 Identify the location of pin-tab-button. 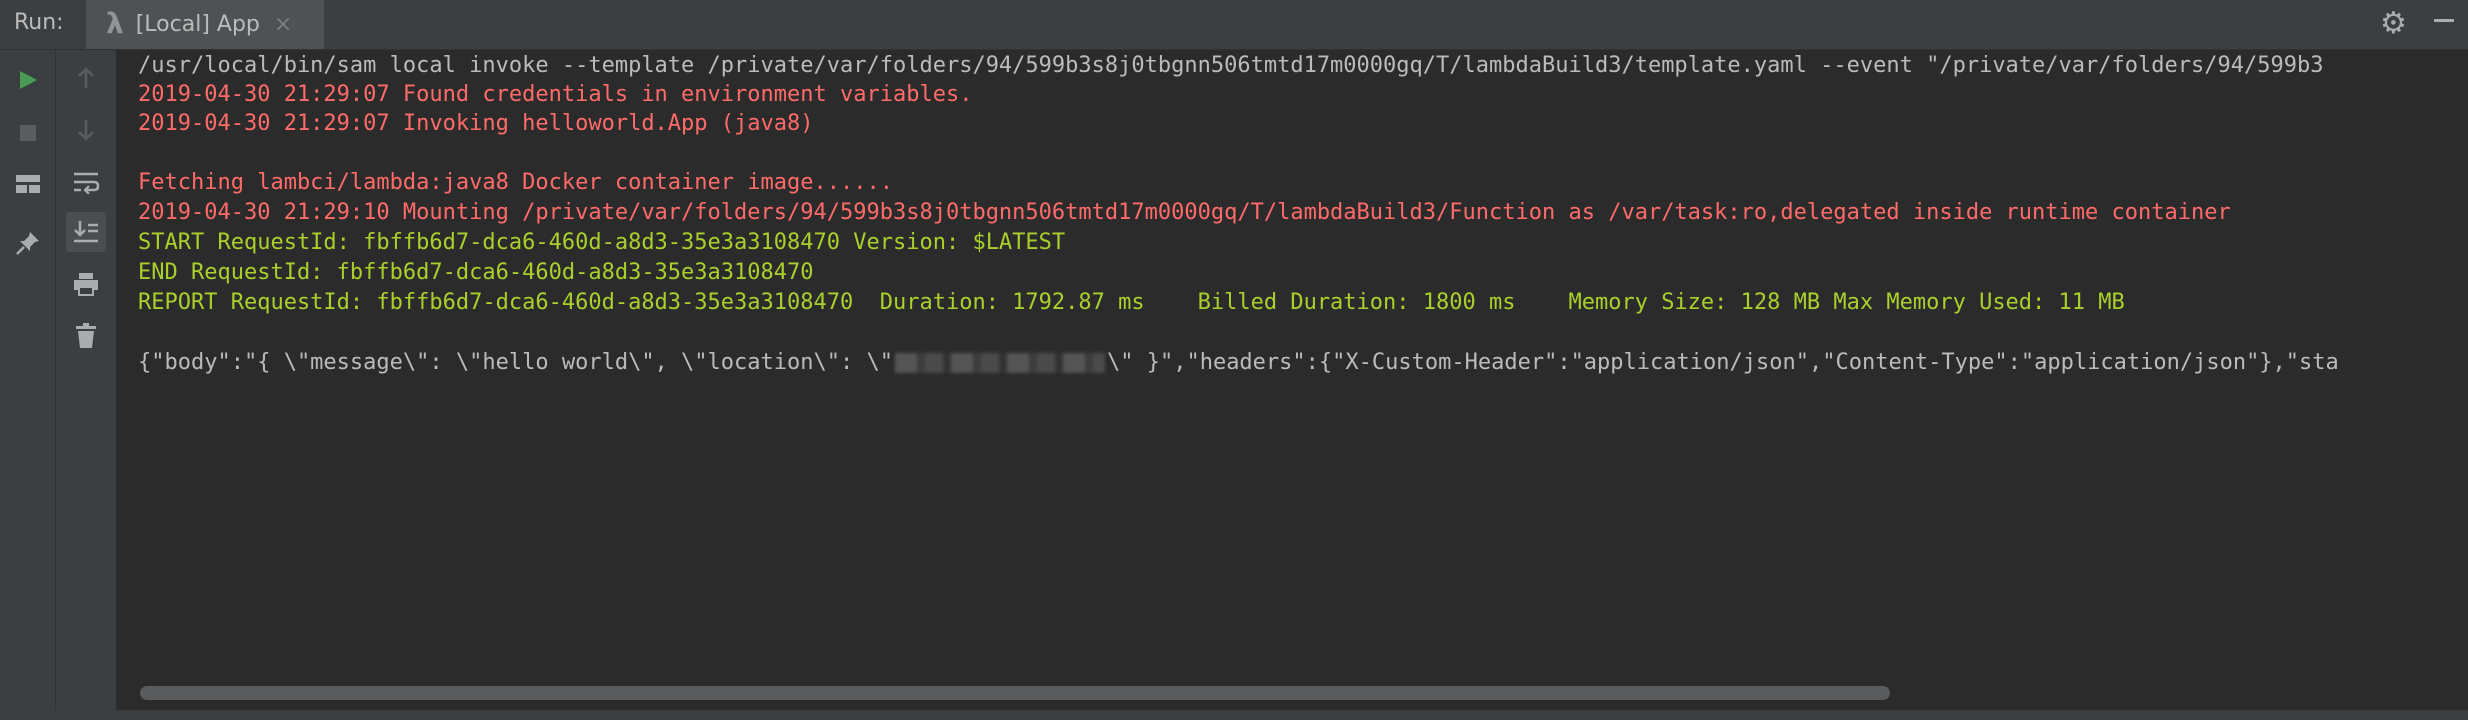
(28, 243).